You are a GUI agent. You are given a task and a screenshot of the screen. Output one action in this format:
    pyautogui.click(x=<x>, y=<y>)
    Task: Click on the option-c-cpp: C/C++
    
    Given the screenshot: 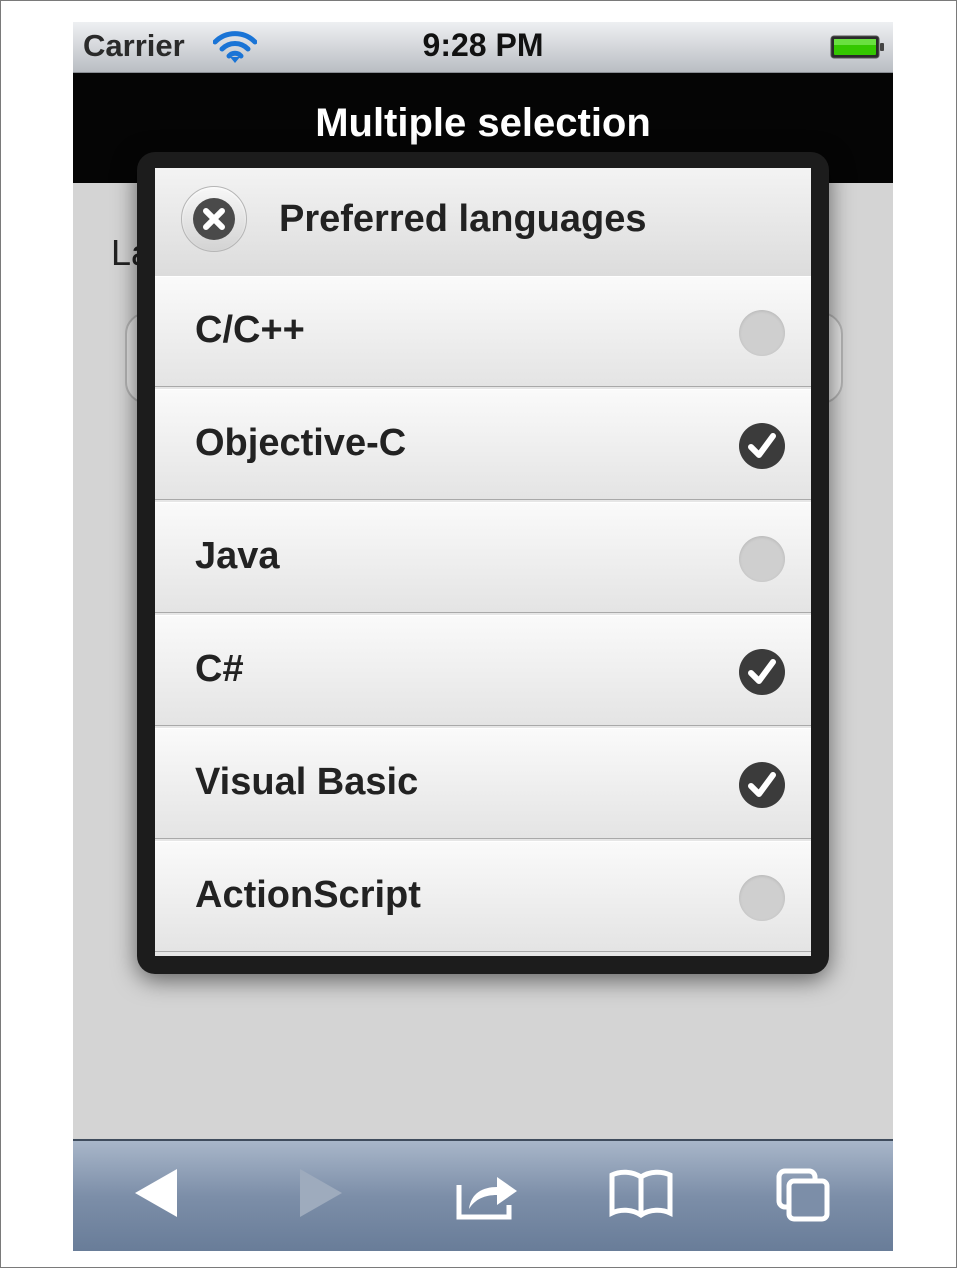 What is the action you would take?
    pyautogui.click(x=483, y=331)
    